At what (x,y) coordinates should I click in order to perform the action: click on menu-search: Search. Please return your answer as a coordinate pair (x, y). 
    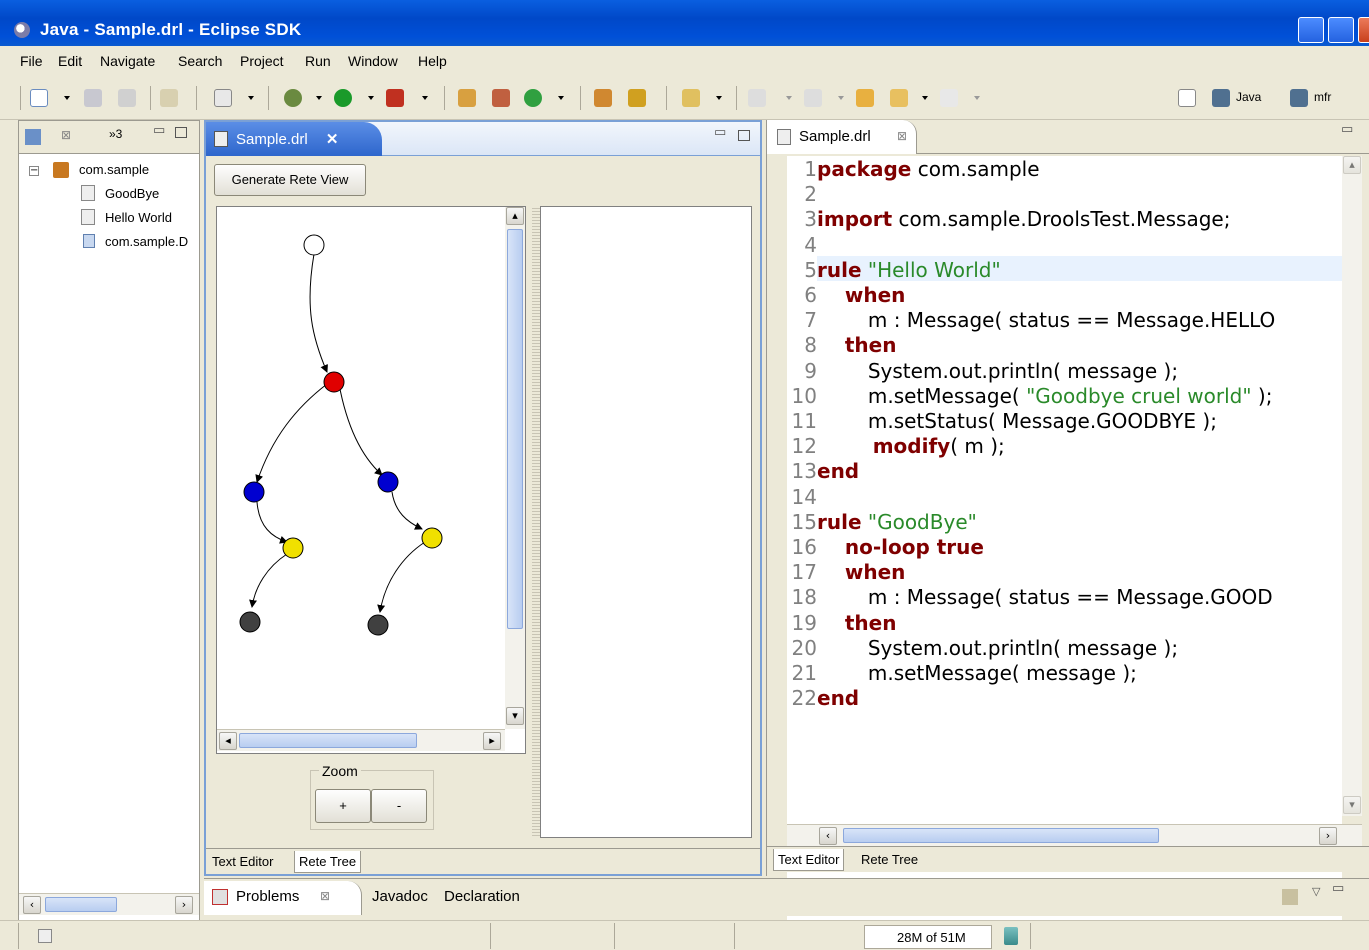
    Looking at the image, I should click on (200, 61).